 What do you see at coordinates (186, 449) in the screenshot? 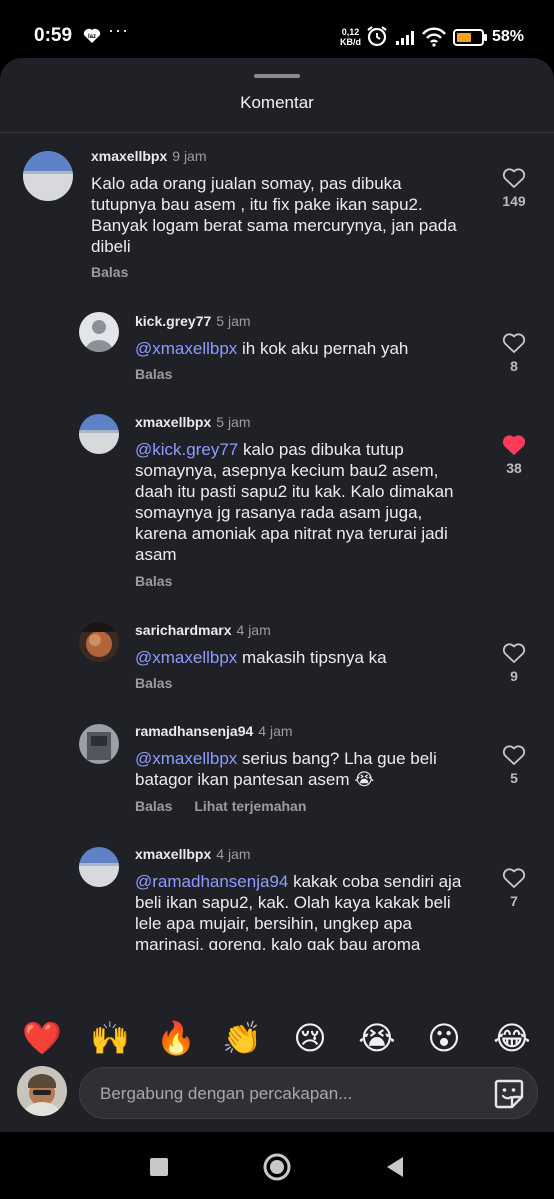
I see `mention: @kick.grey77` at bounding box center [186, 449].